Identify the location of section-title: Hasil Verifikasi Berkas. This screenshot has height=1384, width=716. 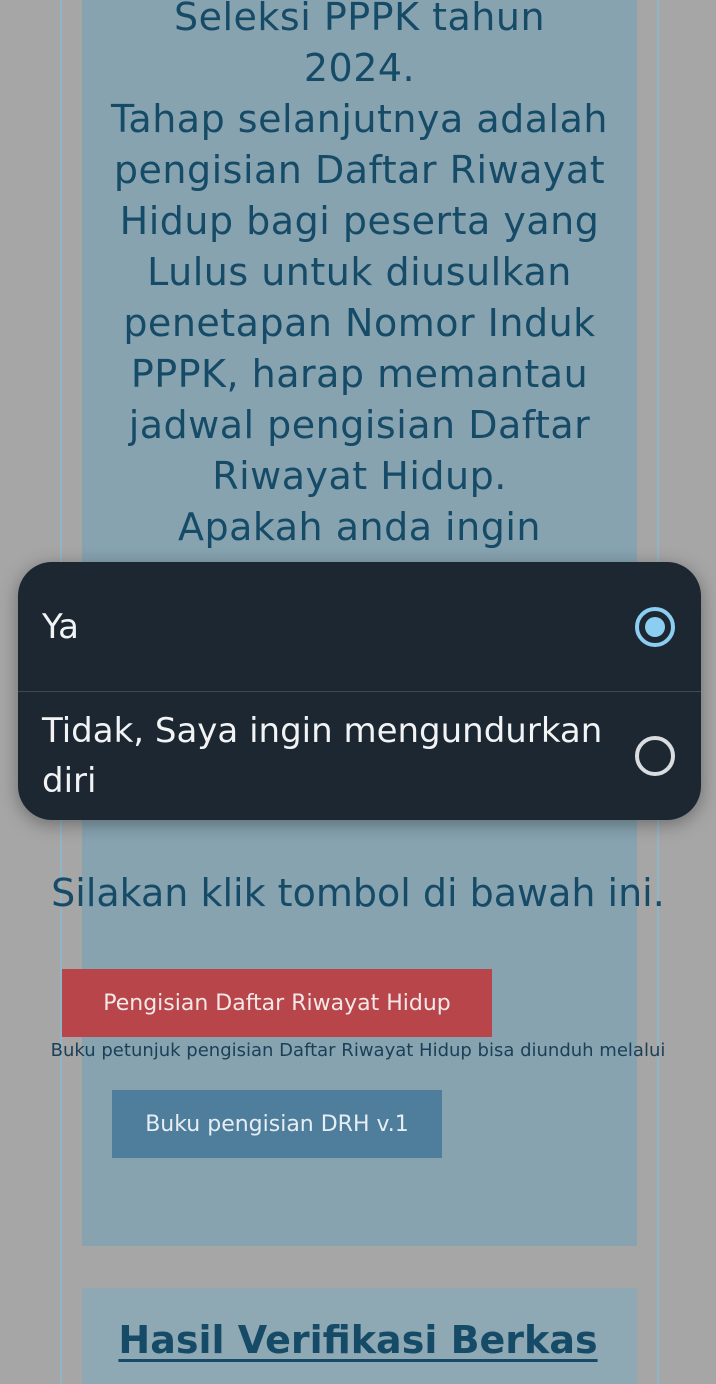
(358, 1340).